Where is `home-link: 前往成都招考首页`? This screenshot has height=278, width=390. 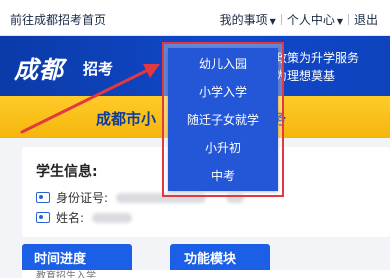 home-link: 前往成都招考首页 is located at coordinates (58, 19).